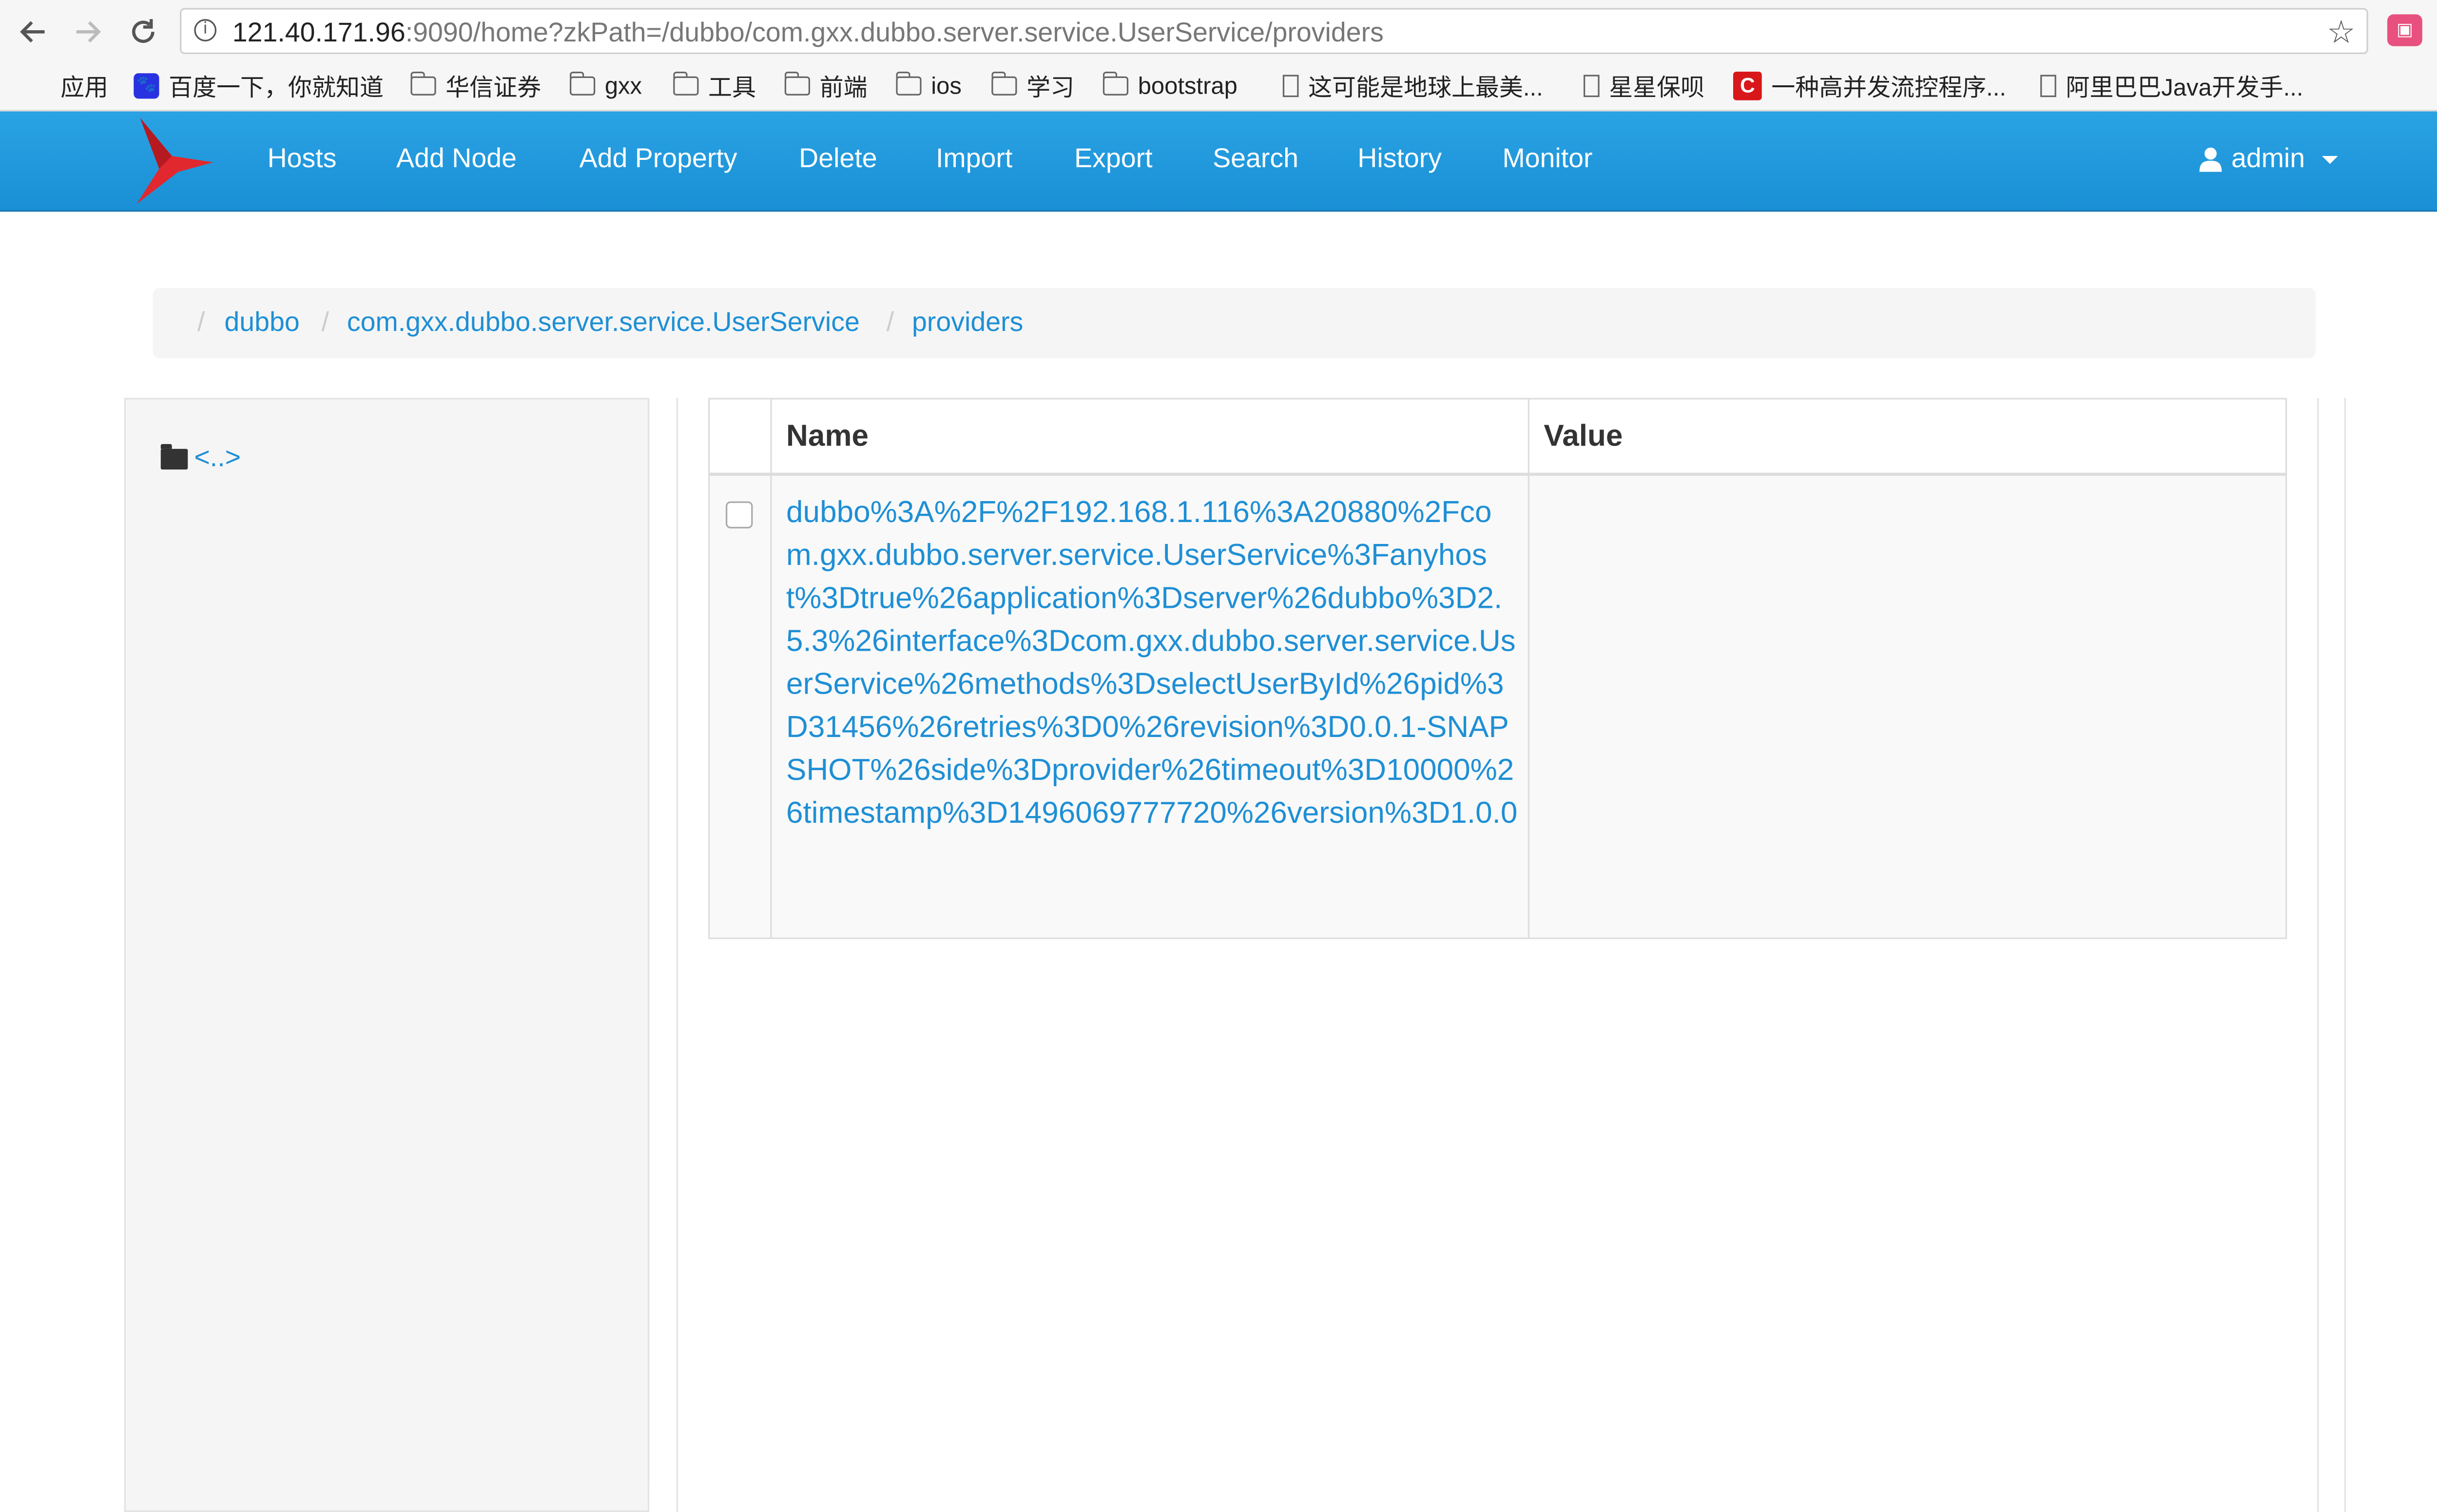 Image resolution: width=2437 pixels, height=1512 pixels. Describe the element at coordinates (1113, 159) in the screenshot. I see `nav-export: Export` at that location.